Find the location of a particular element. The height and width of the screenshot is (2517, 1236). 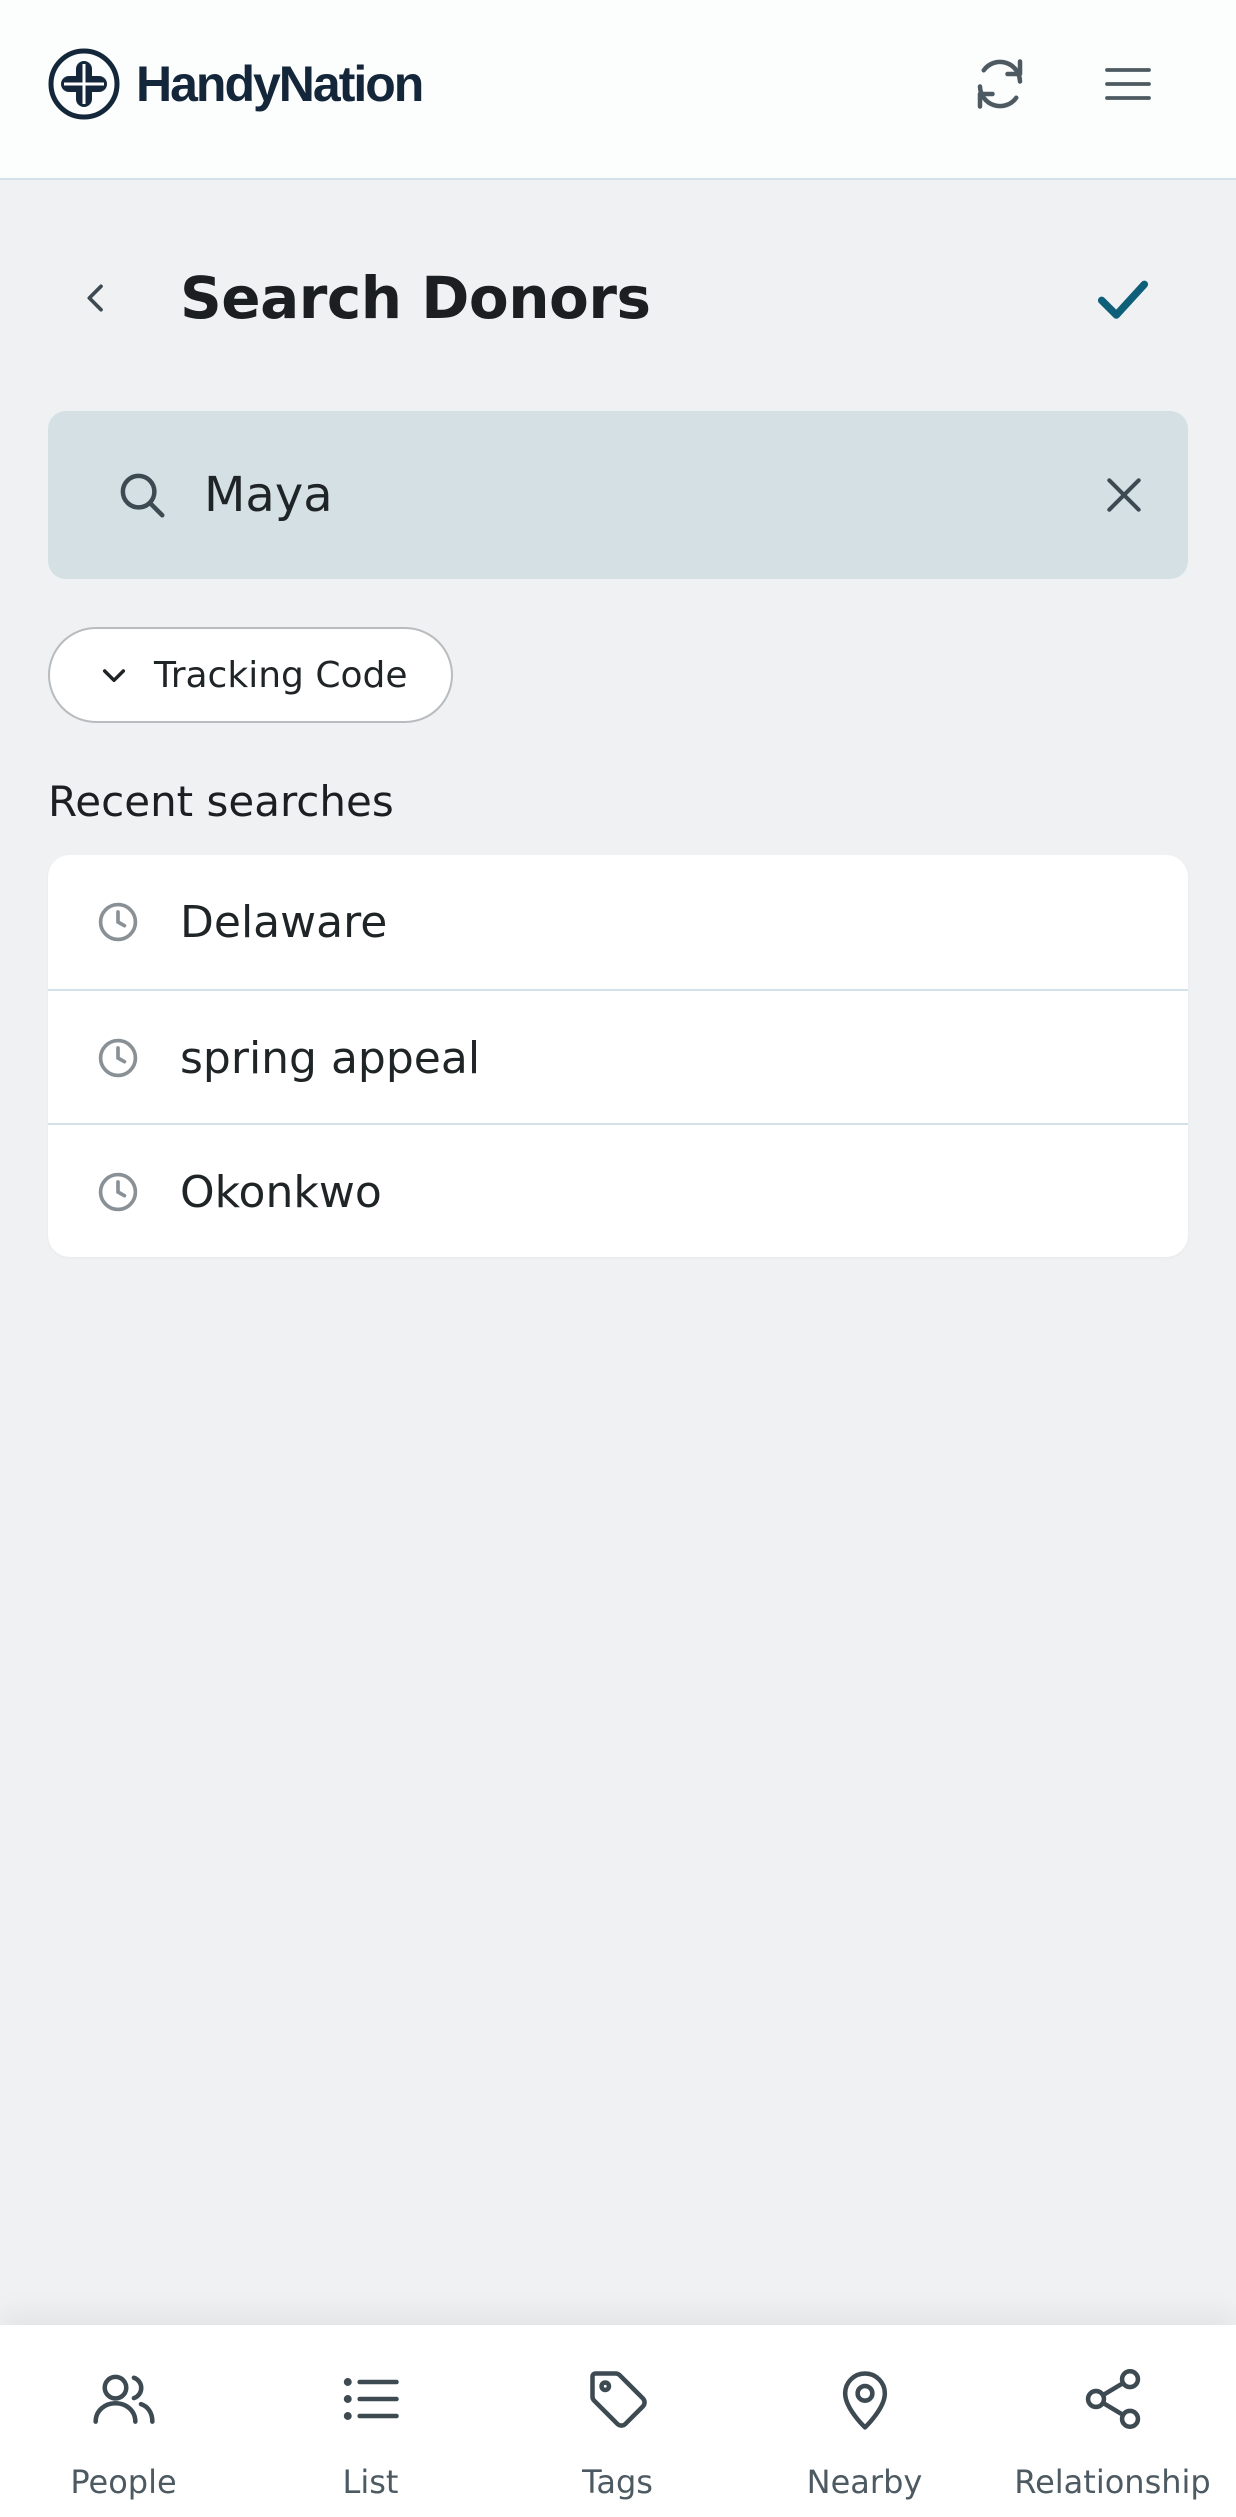

hamburger-menu-icon is located at coordinates (1128, 84).